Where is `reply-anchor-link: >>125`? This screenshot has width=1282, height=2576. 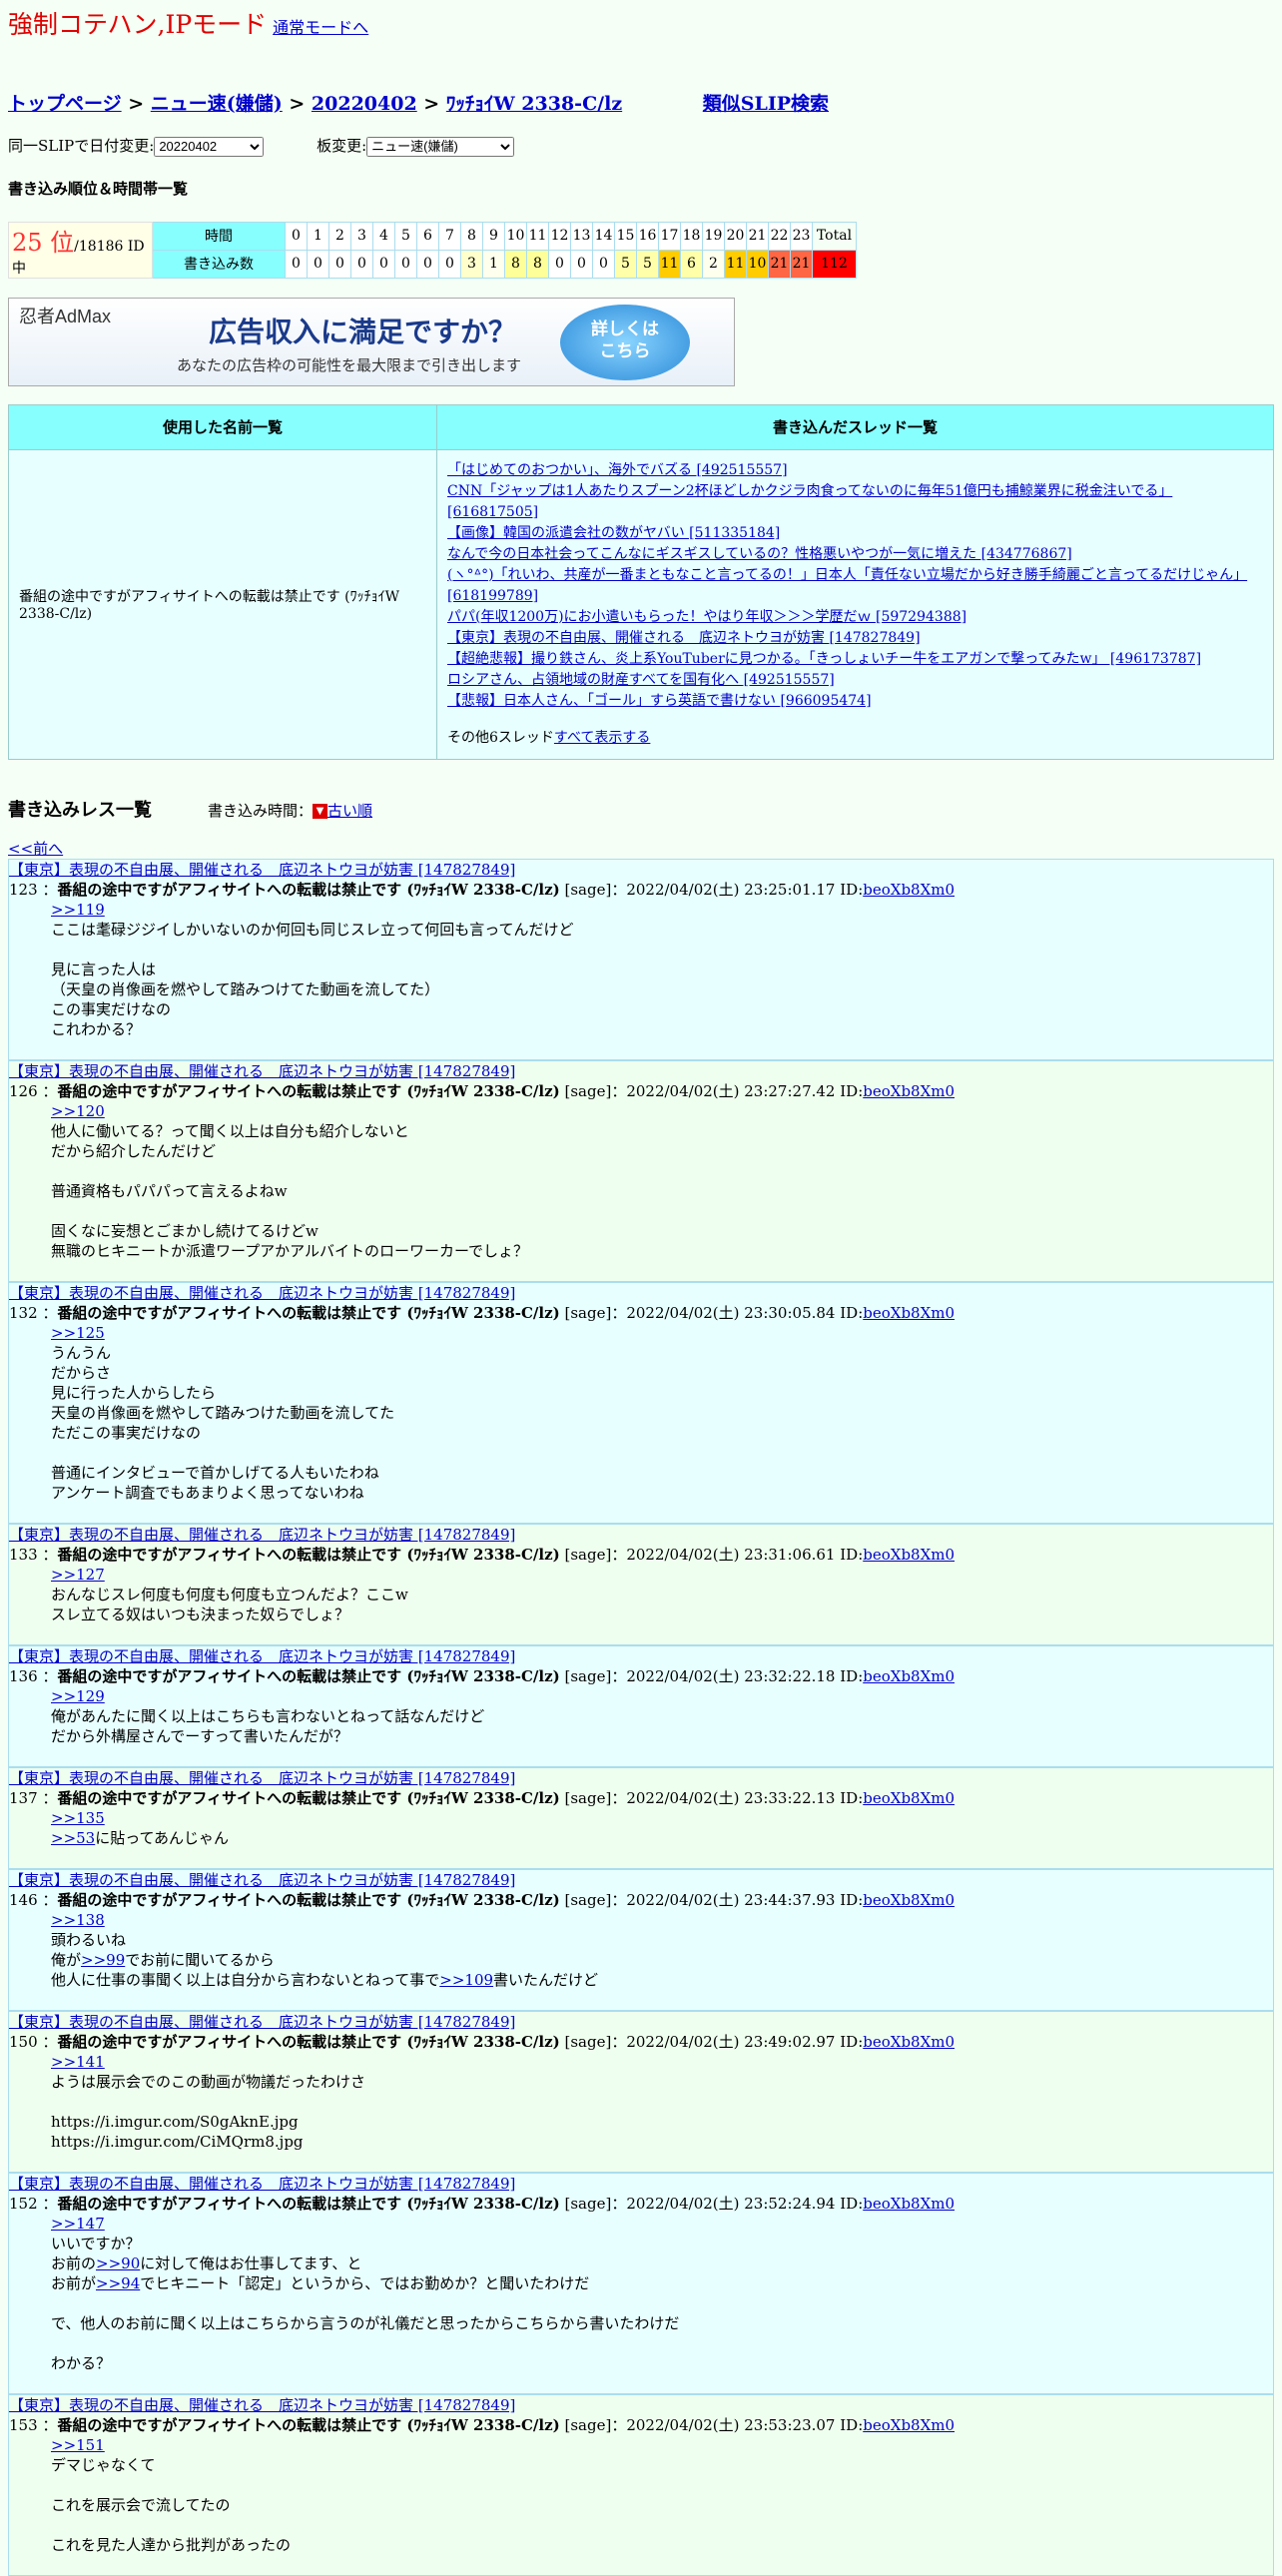
reply-anchor-link: >>125 is located at coordinates (78, 1333).